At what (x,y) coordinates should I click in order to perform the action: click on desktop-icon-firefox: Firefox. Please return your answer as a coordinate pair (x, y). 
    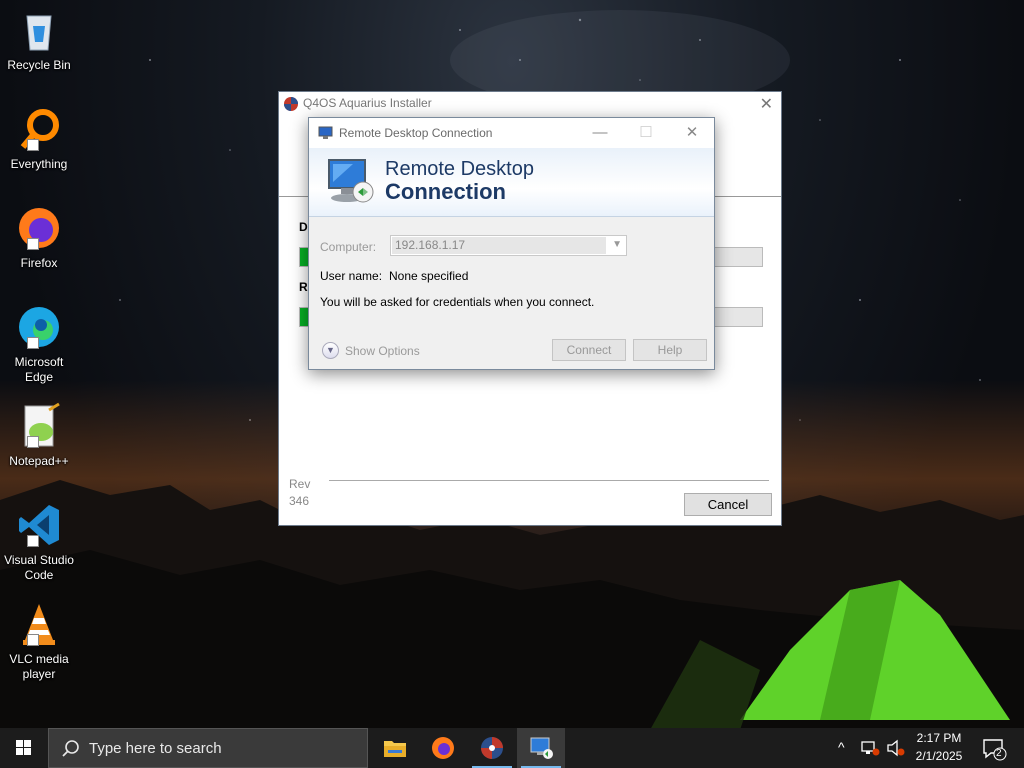
    Looking at the image, I should click on (39, 237).